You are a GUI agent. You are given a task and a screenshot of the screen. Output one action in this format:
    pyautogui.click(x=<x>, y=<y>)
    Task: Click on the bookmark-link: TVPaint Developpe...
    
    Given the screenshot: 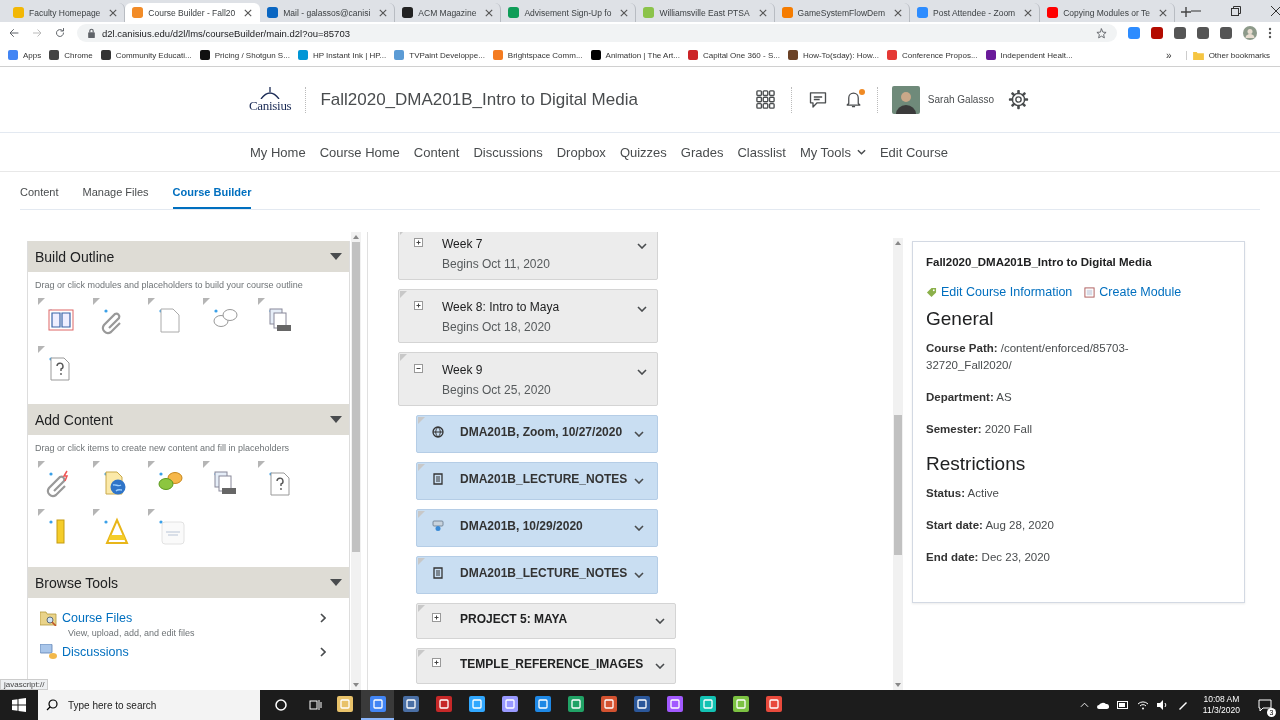 What is the action you would take?
    pyautogui.click(x=439, y=55)
    